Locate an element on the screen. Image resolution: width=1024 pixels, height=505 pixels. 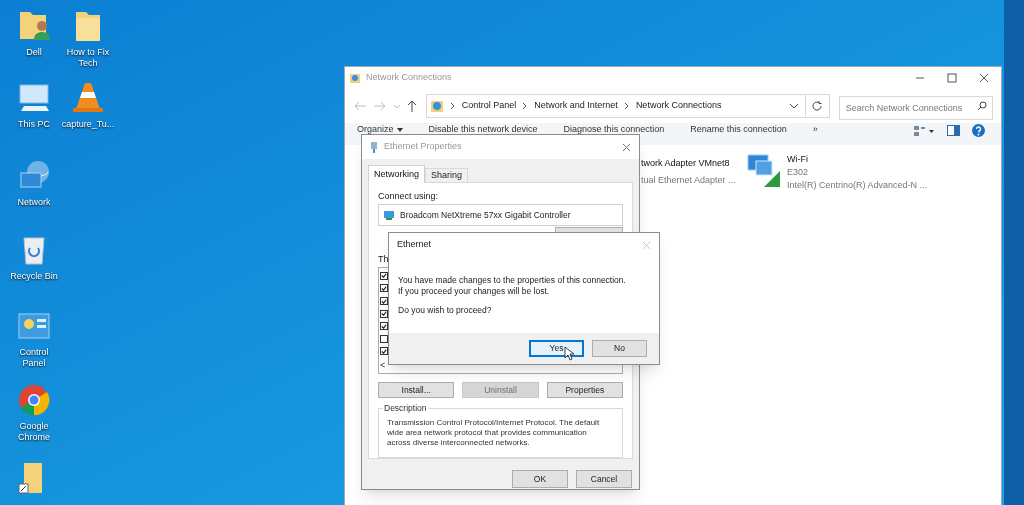
refresh-icon is located at coordinates (817, 106).